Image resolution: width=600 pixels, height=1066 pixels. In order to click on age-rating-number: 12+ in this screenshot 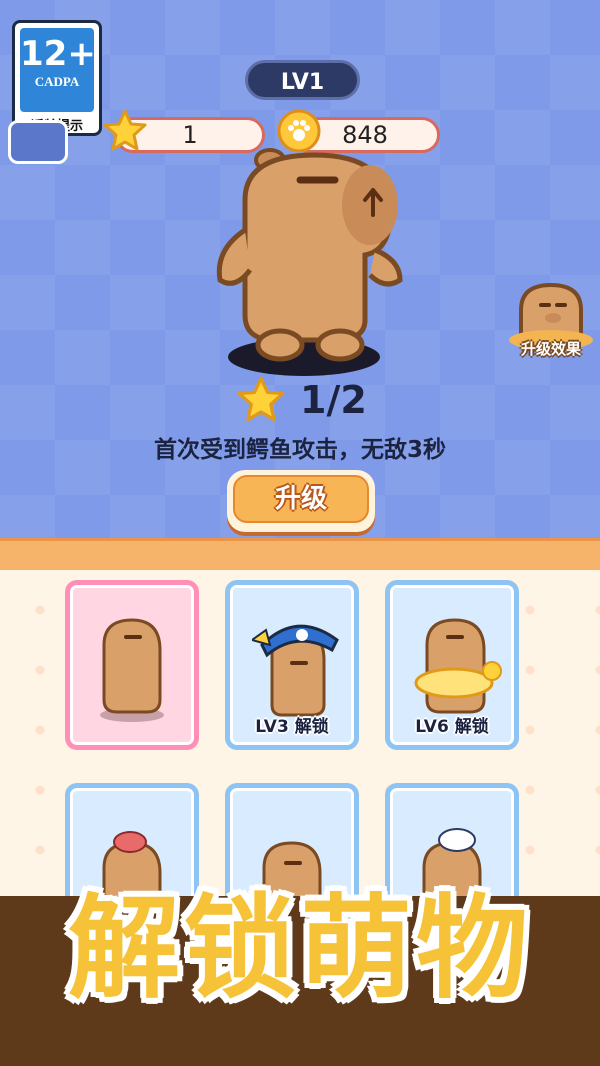, I will do `click(58, 54)`.